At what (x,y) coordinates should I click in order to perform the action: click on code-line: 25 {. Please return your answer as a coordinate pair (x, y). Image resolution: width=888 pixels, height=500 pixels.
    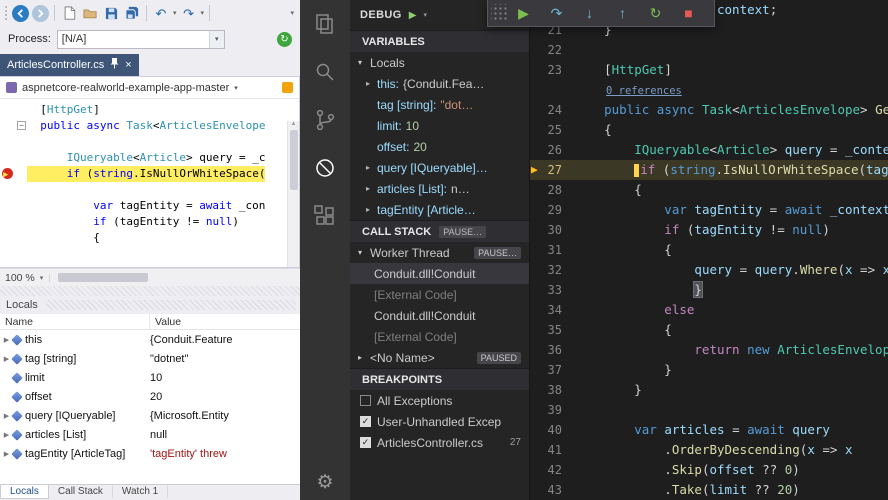
    Looking at the image, I should click on (709, 130).